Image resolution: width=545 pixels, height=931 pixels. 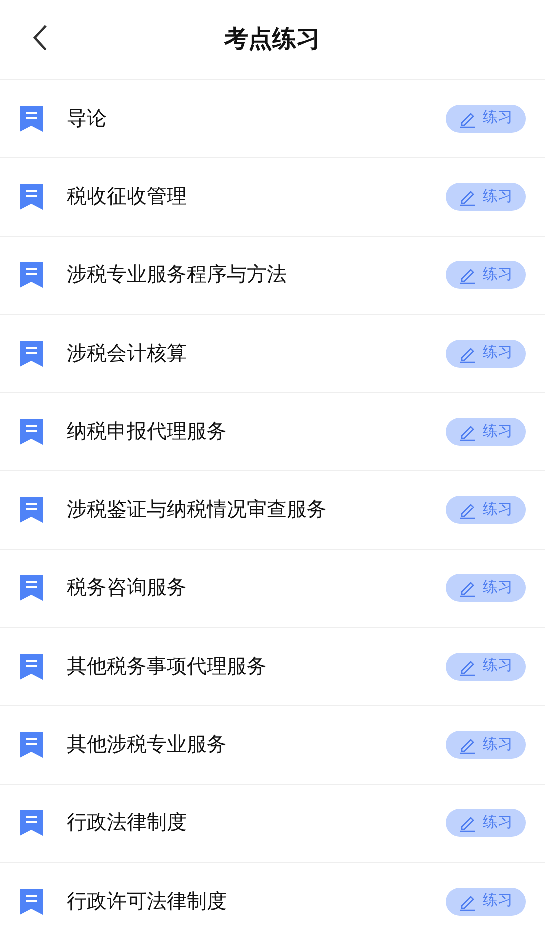 What do you see at coordinates (147, 902) in the screenshot?
I see `topic-title: 行政许可法律制度` at bounding box center [147, 902].